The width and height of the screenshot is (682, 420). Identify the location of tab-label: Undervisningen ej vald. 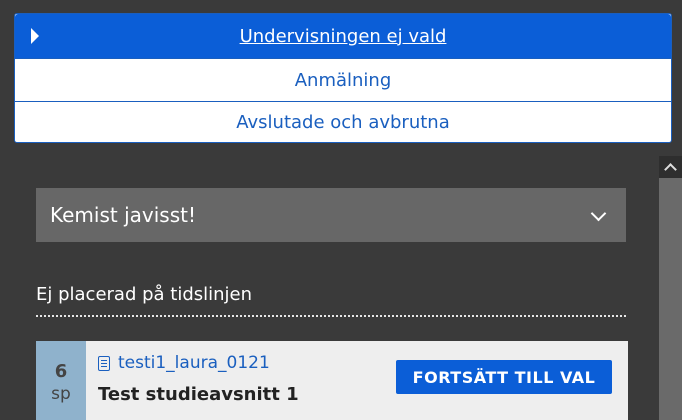
(343, 36).